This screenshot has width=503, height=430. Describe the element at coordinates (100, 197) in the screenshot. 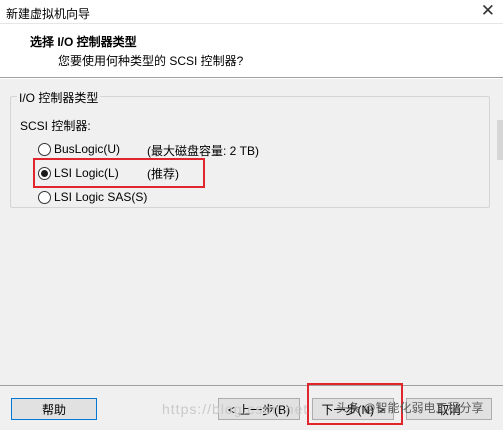

I see `radio-label: LSI Logic SAS(S)` at that location.